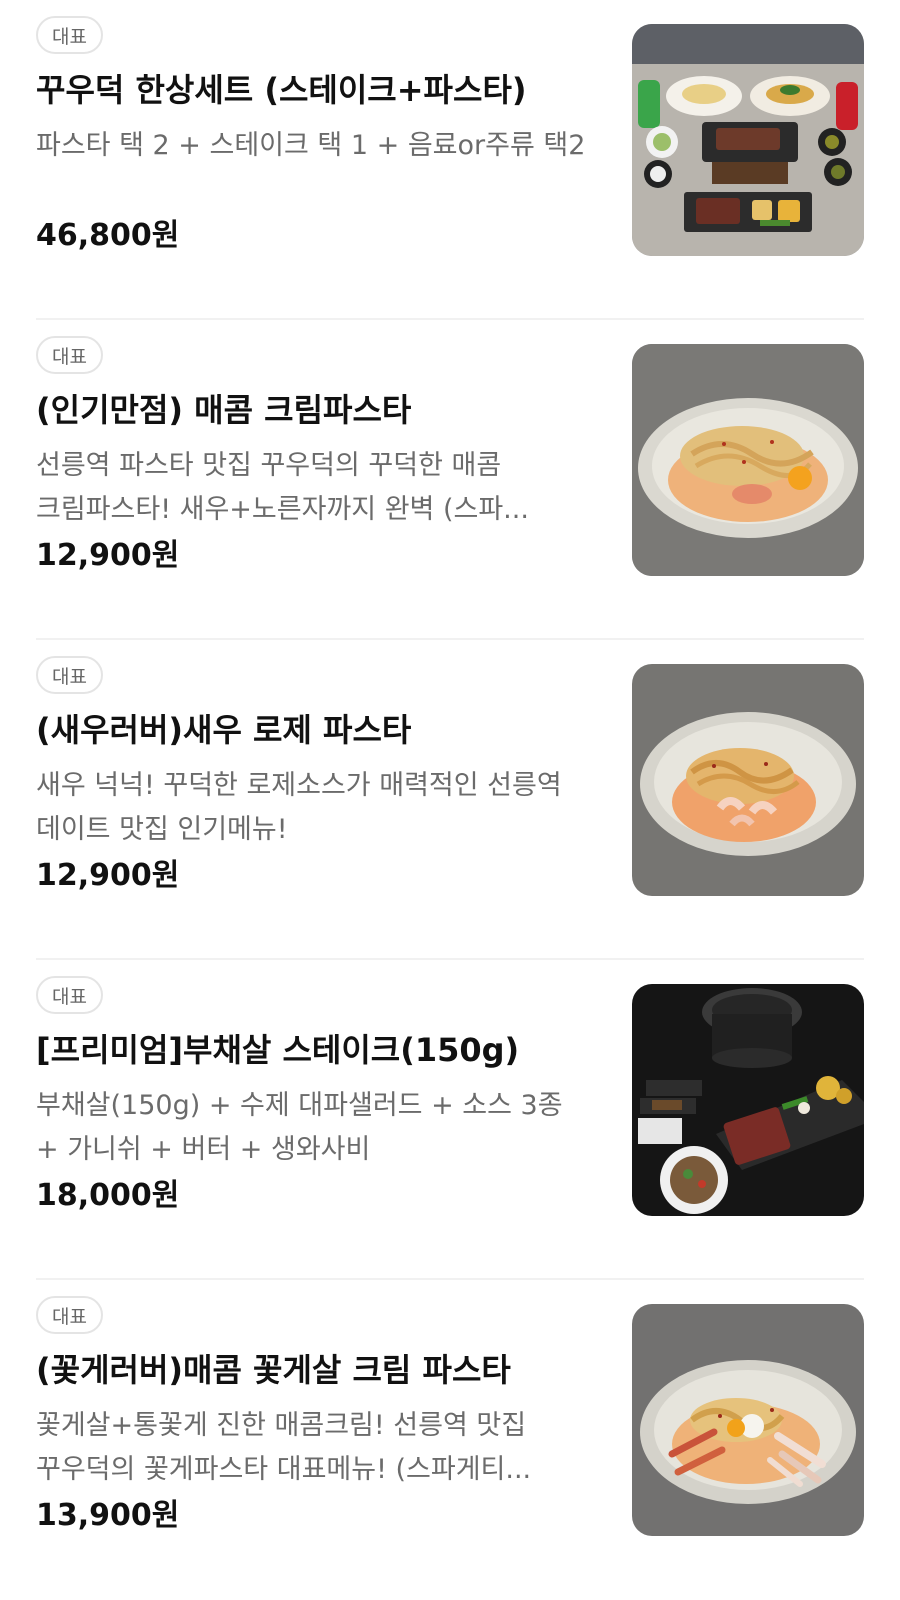  Describe the element at coordinates (748, 1100) in the screenshot. I see `flat-iron-steak-photo` at that location.